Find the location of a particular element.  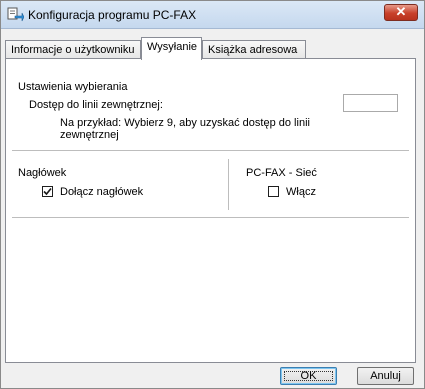

title-bar: Konfiguracja programu PC-FAX ✕ is located at coordinates (212, 15).